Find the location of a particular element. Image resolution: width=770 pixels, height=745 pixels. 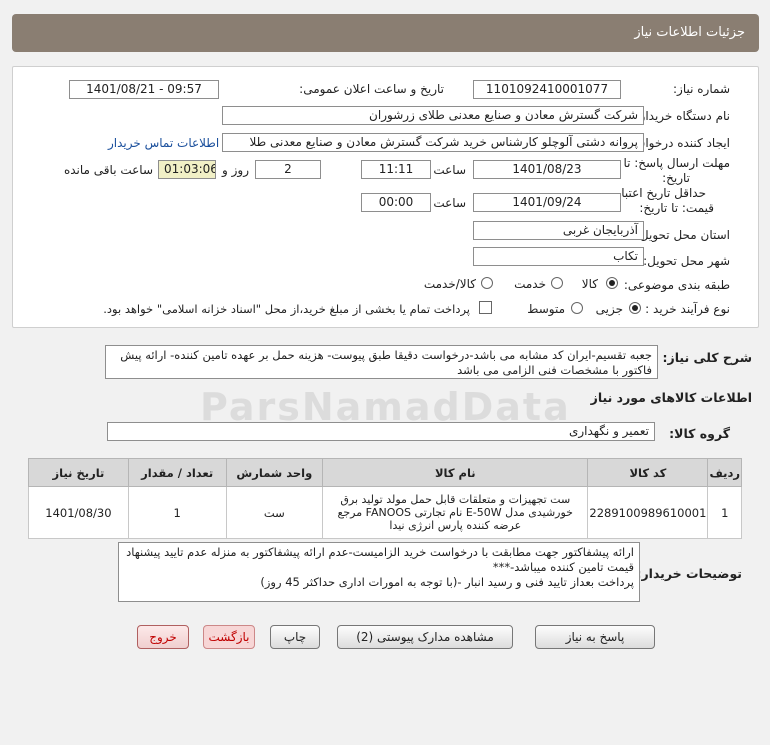

category-radio-service is located at coordinates (557, 283).